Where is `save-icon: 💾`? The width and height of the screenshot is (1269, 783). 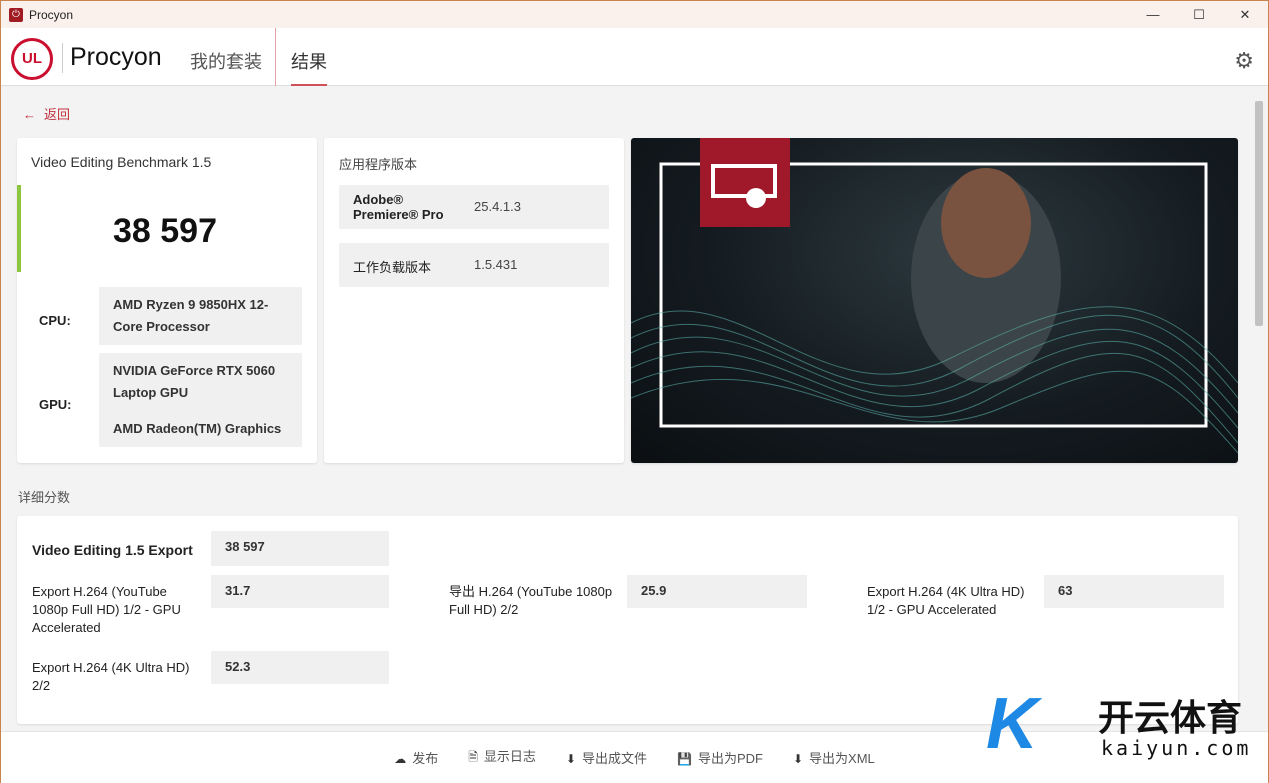
save-icon: 💾 is located at coordinates (684, 759).